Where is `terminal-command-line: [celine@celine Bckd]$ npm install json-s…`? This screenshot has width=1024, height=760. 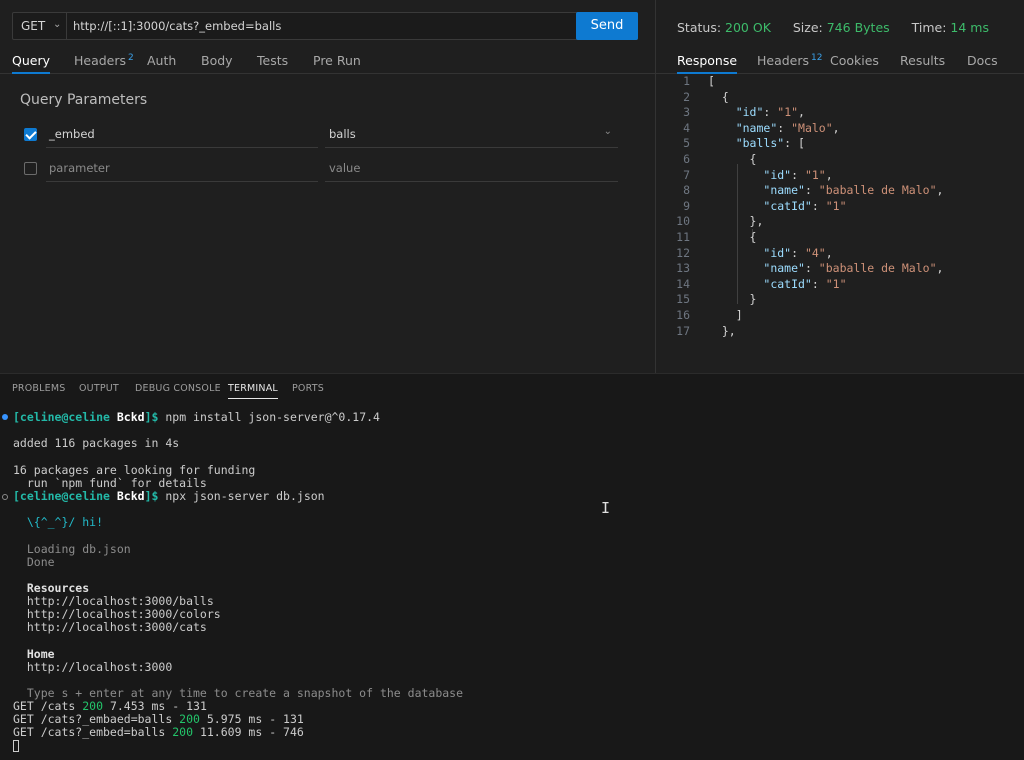
terminal-command-line: [celine@celine Bckd]$ npm install json-s… is located at coordinates (196, 417).